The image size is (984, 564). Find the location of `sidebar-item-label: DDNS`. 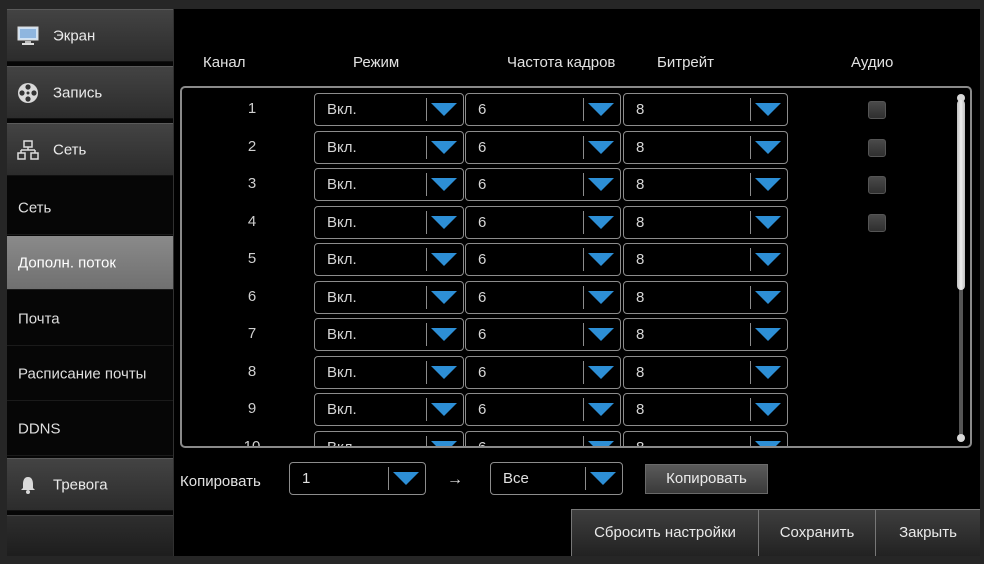

sidebar-item-label: DDNS is located at coordinates (39, 428).